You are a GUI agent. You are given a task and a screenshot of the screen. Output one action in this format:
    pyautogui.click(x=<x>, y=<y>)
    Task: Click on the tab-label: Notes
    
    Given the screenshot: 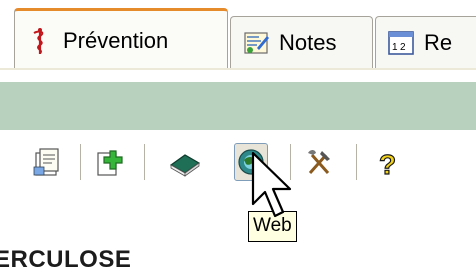 What is the action you would take?
    pyautogui.click(x=308, y=42)
    